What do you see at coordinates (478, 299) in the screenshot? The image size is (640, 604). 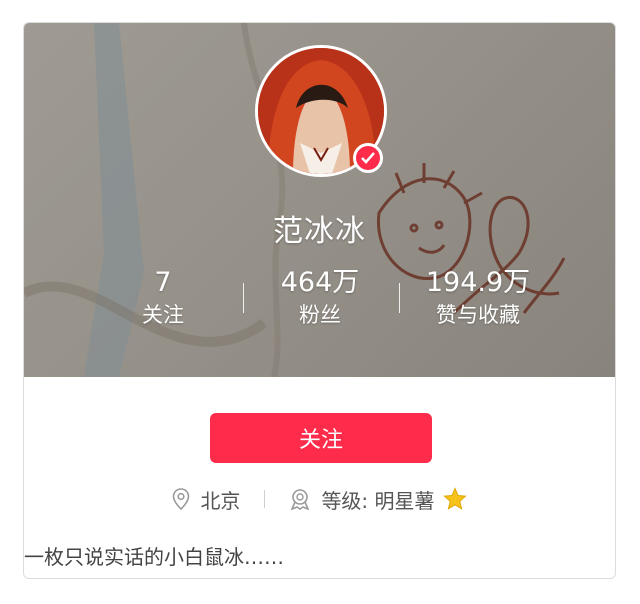 I see `stat-likes-collects: 194.9万 赞与收藏` at bounding box center [478, 299].